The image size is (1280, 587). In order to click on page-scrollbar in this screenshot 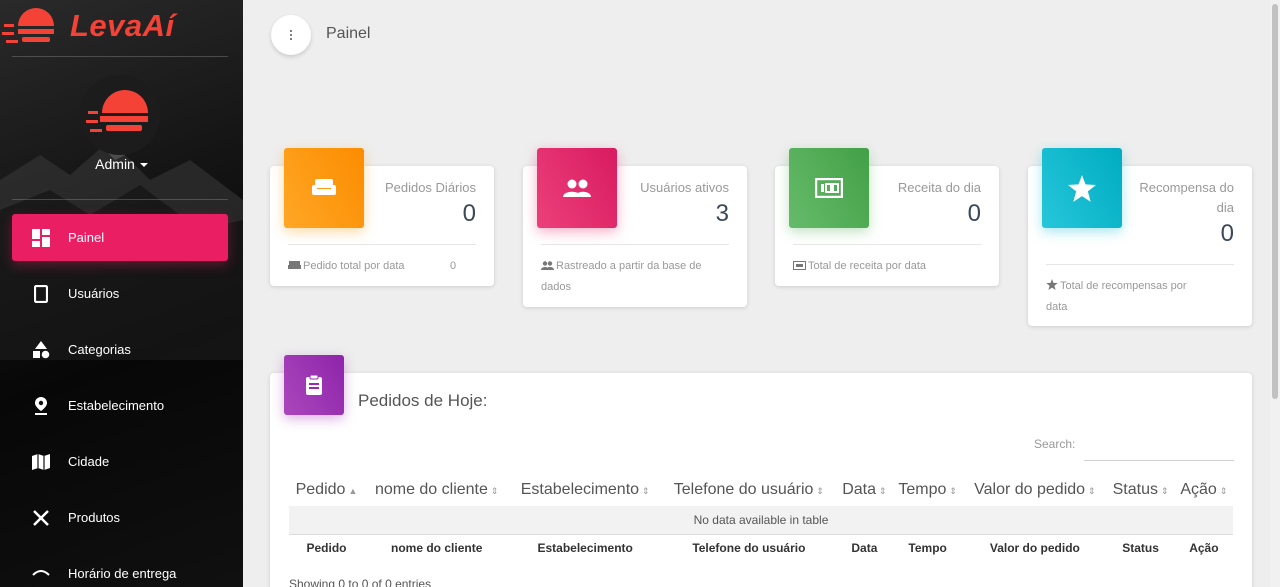, I will do `click(1275, 293)`.